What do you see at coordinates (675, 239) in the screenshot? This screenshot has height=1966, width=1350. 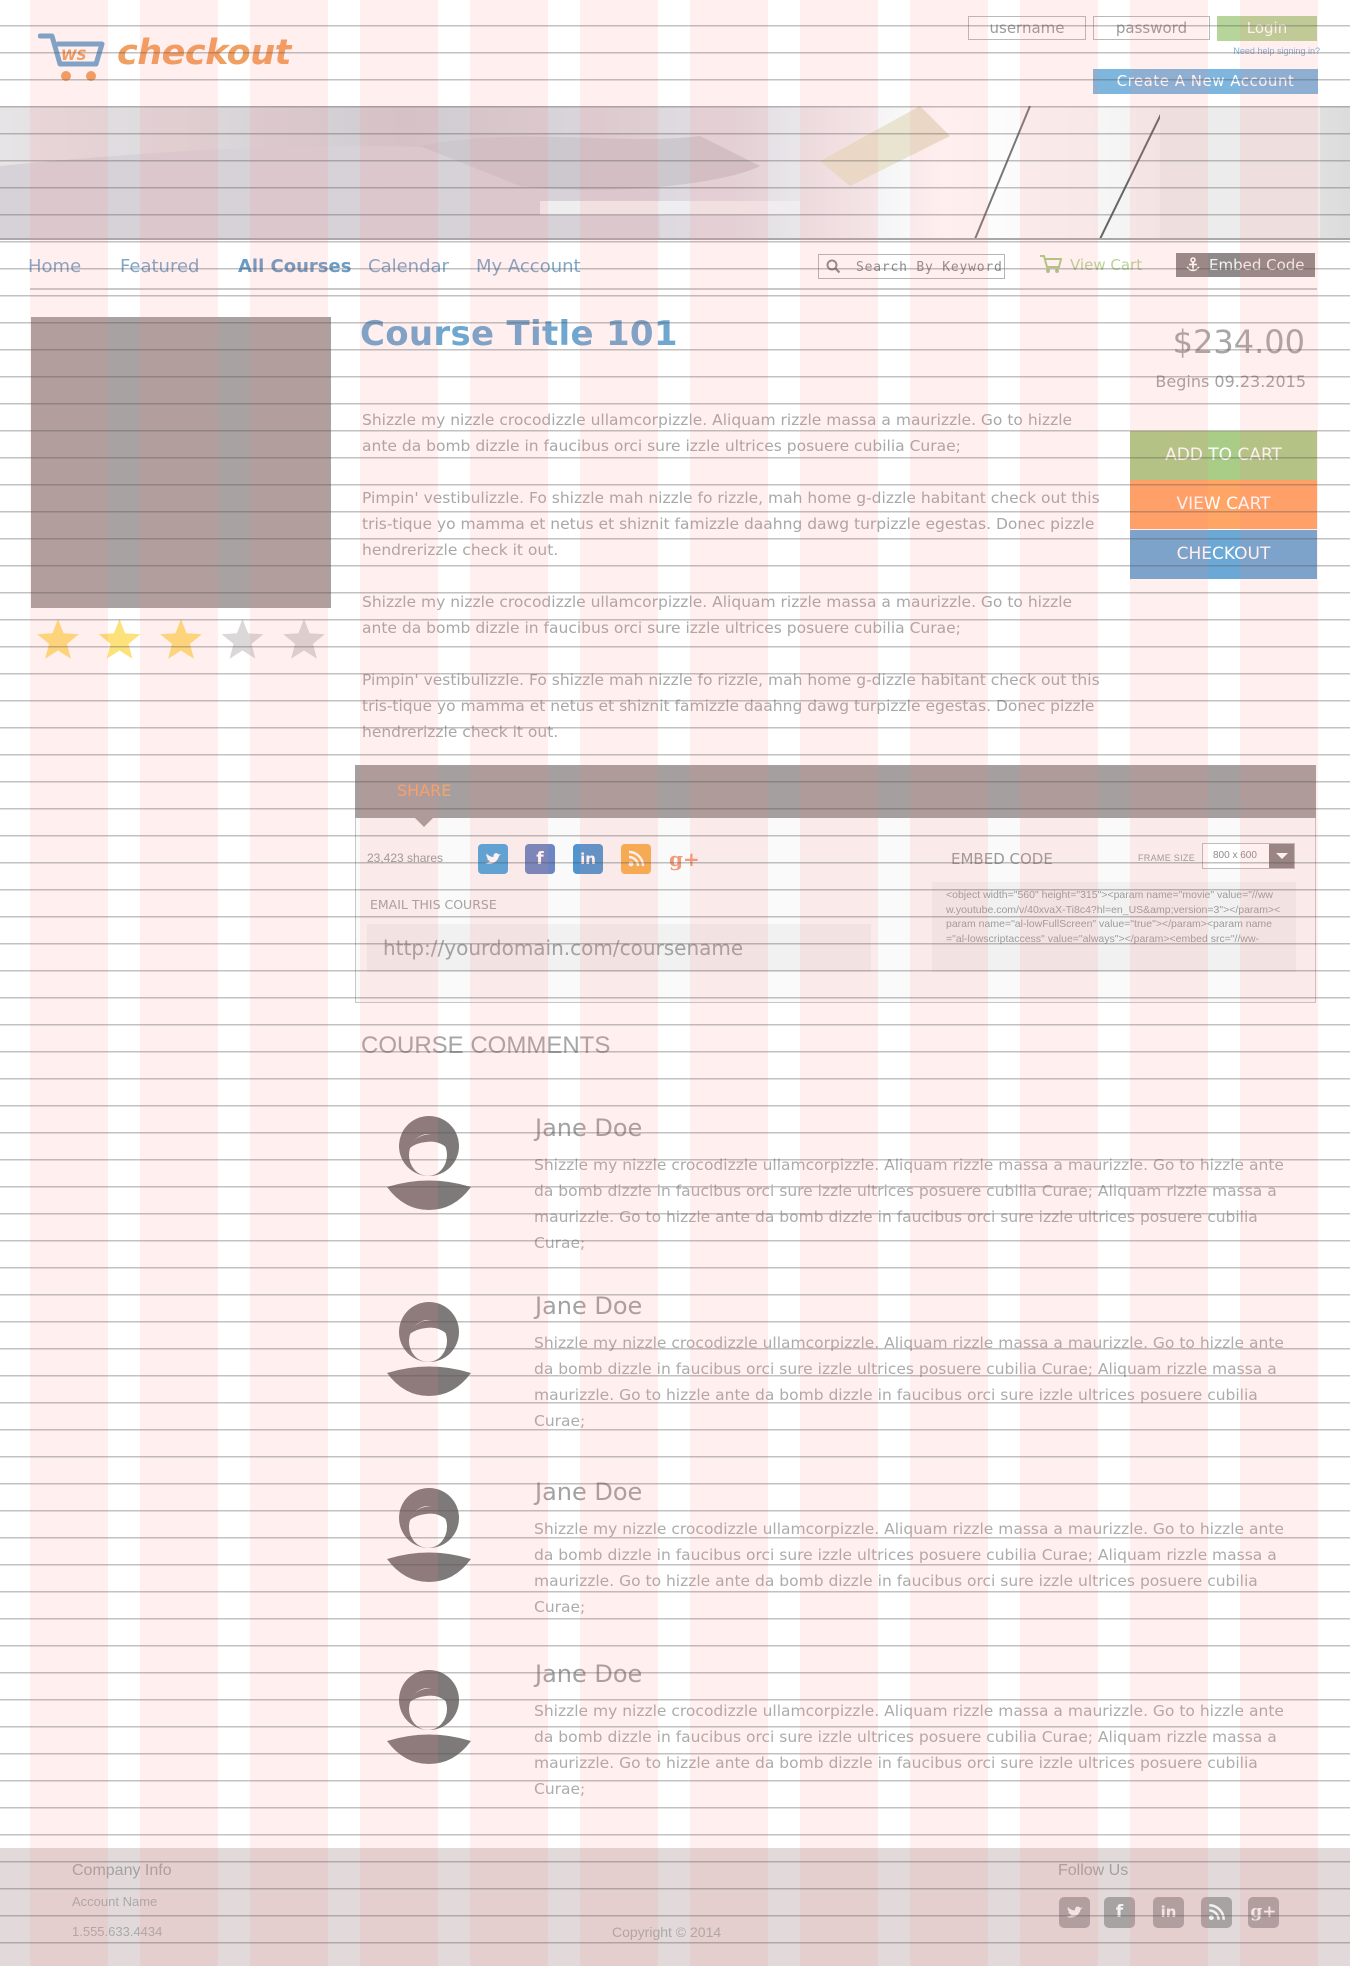 I see `hero-divider` at bounding box center [675, 239].